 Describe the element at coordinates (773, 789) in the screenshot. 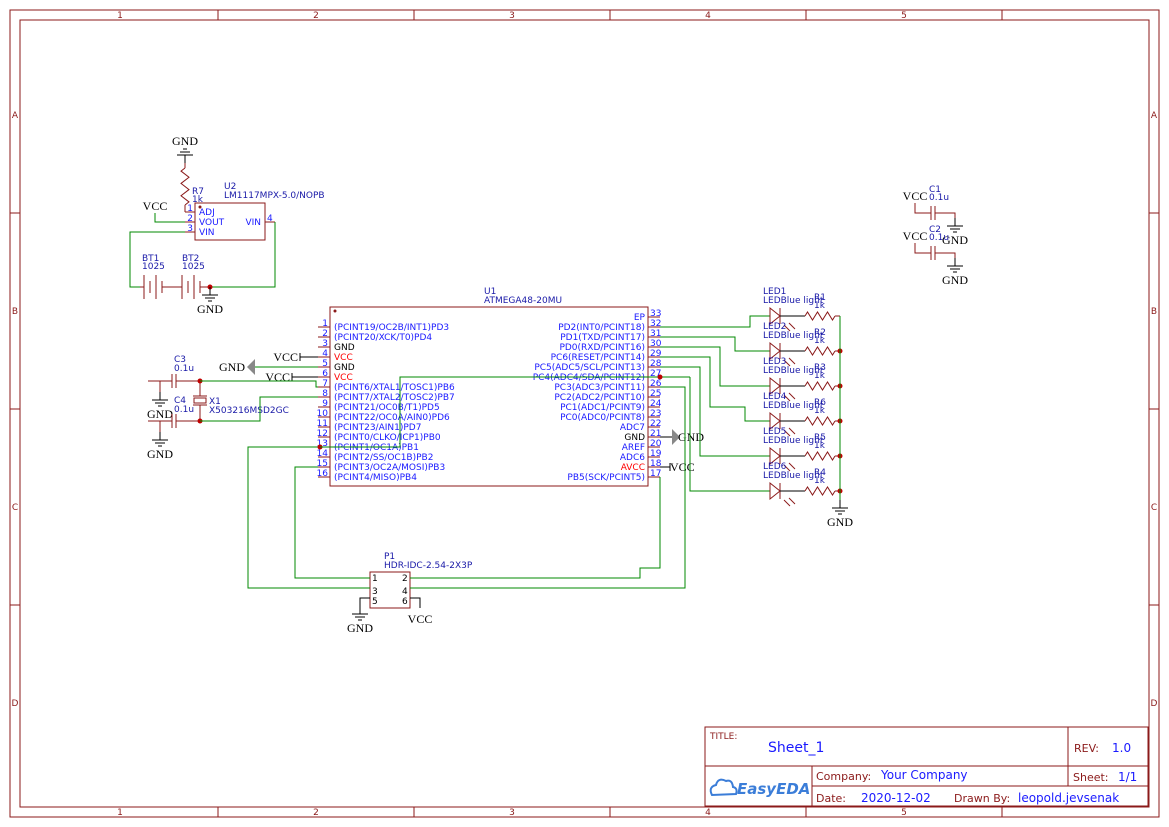

I see `logo-text: EasyEDA` at that location.